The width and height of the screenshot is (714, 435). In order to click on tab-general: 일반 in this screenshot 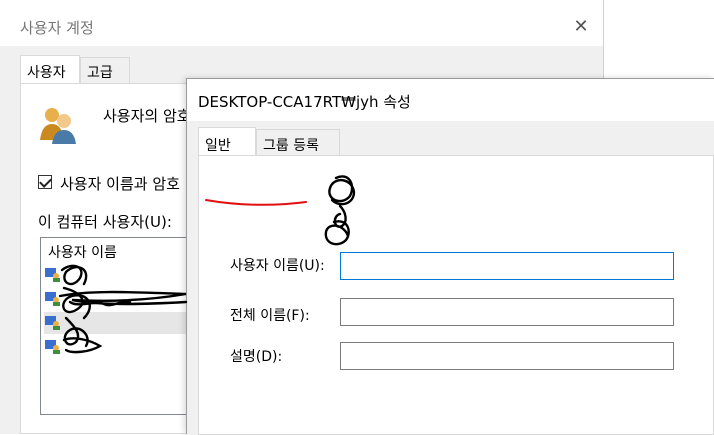, I will do `click(227, 141)`.